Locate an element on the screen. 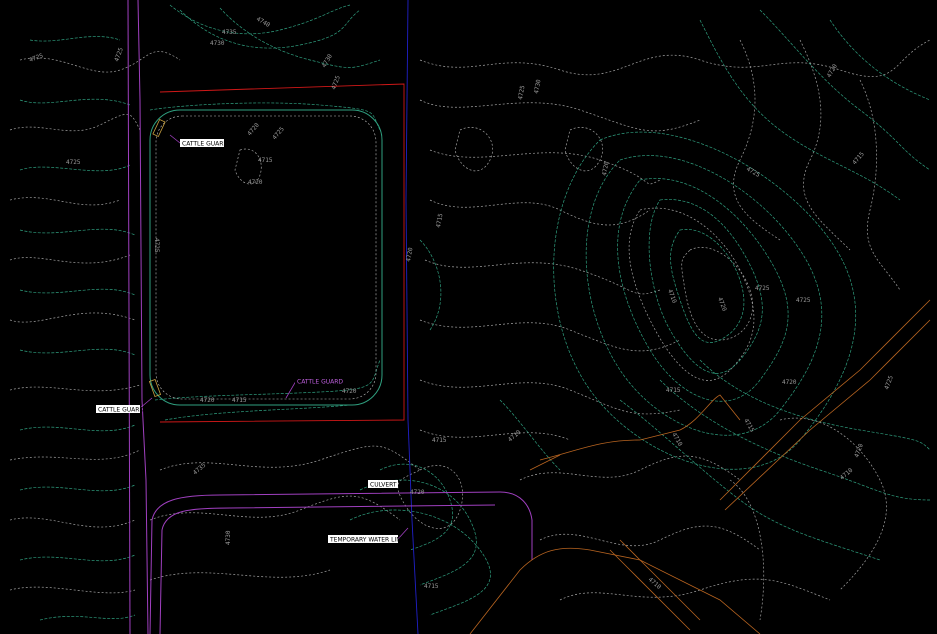  callout-text: TEMPORARY WATER LINE is located at coordinates (367, 540).